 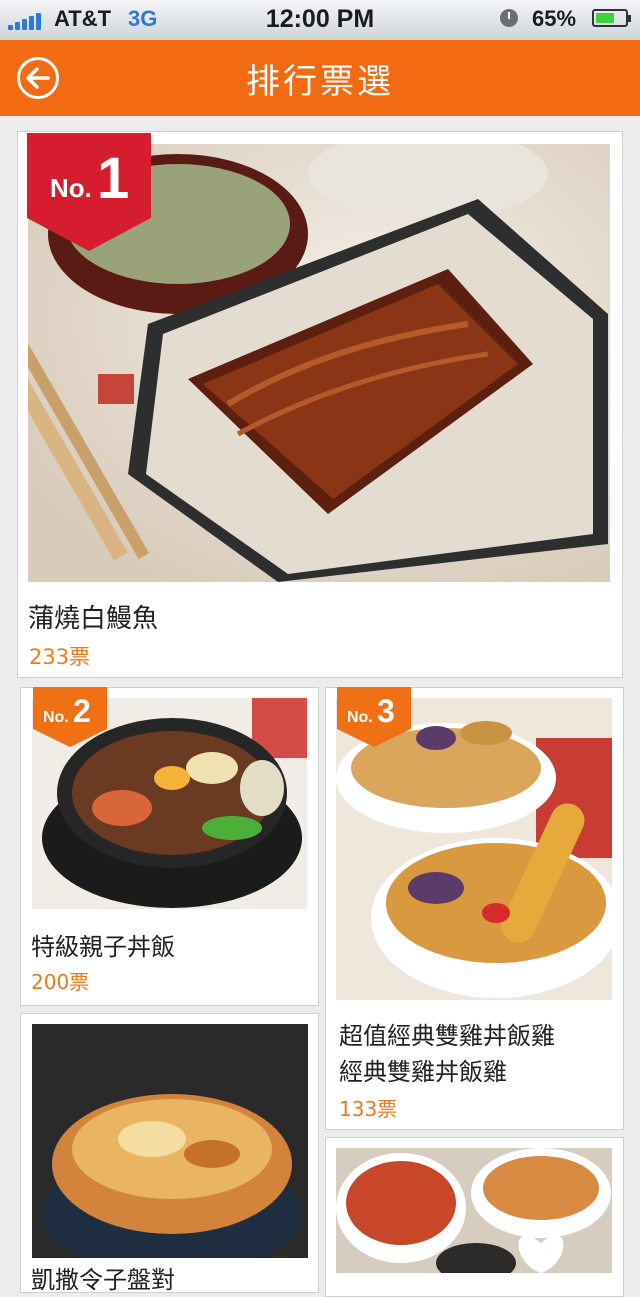 What do you see at coordinates (93, 619) in the screenshot?
I see `item-name-1: 蒲燒白鰻魚` at bounding box center [93, 619].